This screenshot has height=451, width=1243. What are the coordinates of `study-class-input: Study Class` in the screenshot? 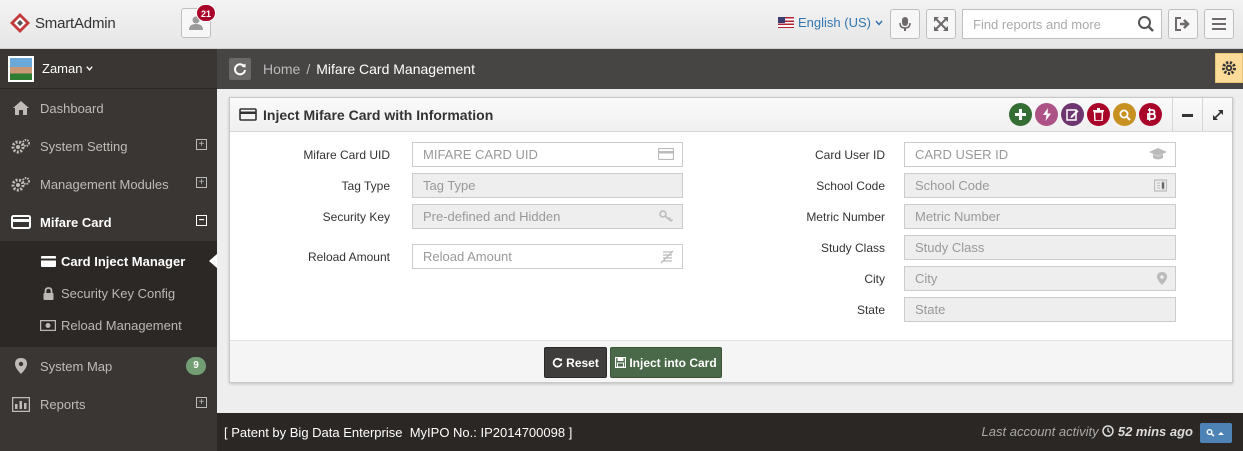 It's located at (1040, 247).